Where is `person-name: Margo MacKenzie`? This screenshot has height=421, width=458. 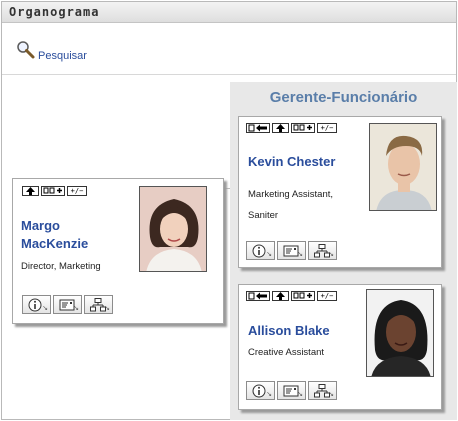 person-name: Margo MacKenzie is located at coordinates (54, 235).